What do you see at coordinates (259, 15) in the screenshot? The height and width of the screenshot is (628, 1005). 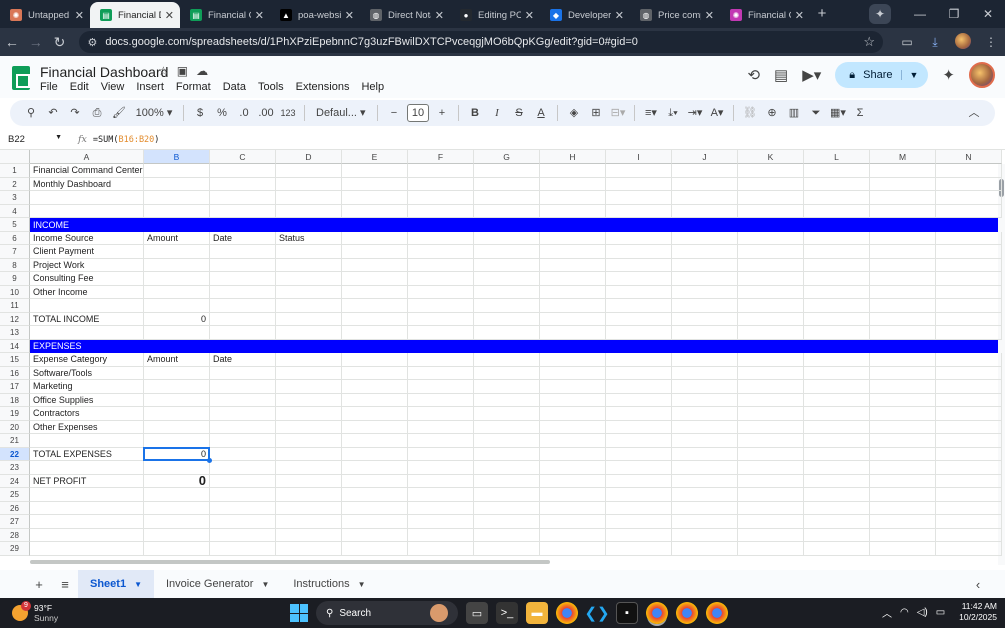 I see `close-tab-icon: ✕` at bounding box center [259, 15].